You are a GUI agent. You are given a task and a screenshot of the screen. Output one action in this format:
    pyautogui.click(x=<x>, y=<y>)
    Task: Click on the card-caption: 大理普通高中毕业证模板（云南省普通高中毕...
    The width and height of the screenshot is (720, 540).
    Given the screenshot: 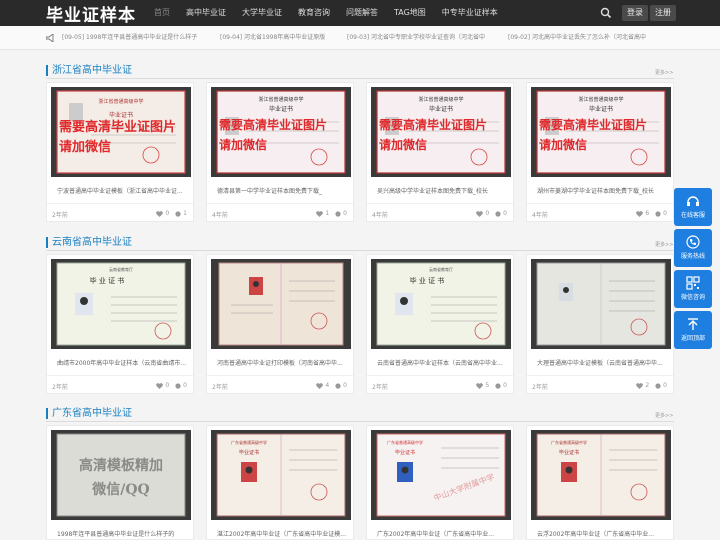 What is the action you would take?
    pyautogui.click(x=602, y=362)
    